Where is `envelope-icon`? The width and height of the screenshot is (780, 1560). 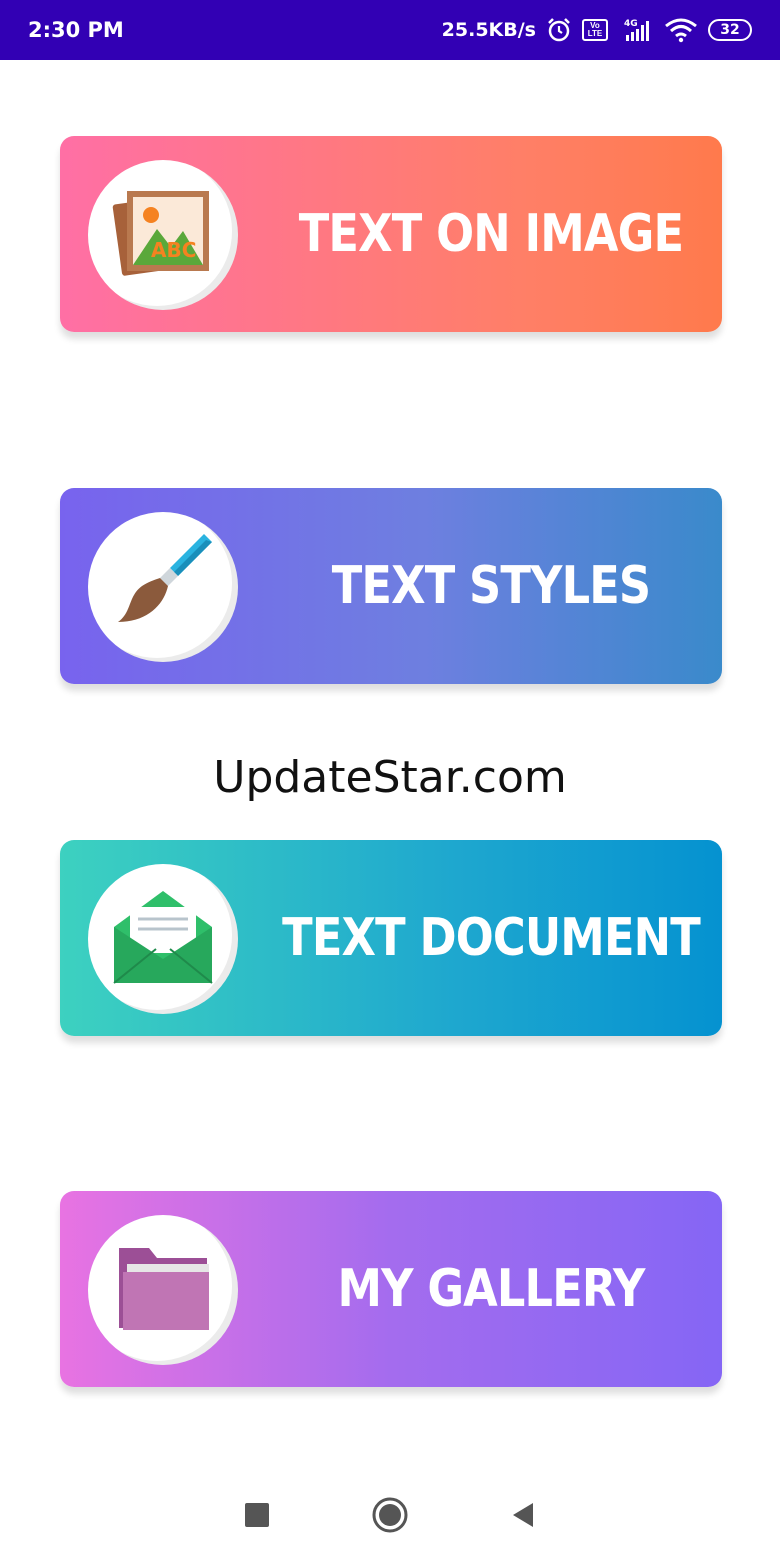
envelope-icon is located at coordinates (163, 939).